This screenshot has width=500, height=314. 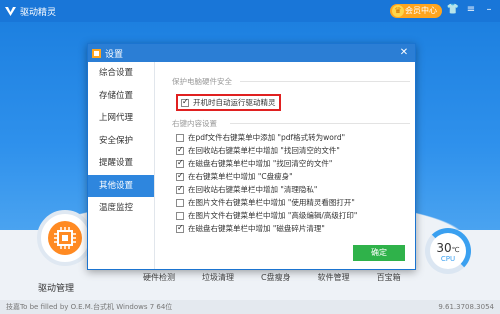 What do you see at coordinates (271, 202) in the screenshot?
I see `option-label: 在图片文件右键菜单栏中增加 "使用精灵看图打开"` at bounding box center [271, 202].